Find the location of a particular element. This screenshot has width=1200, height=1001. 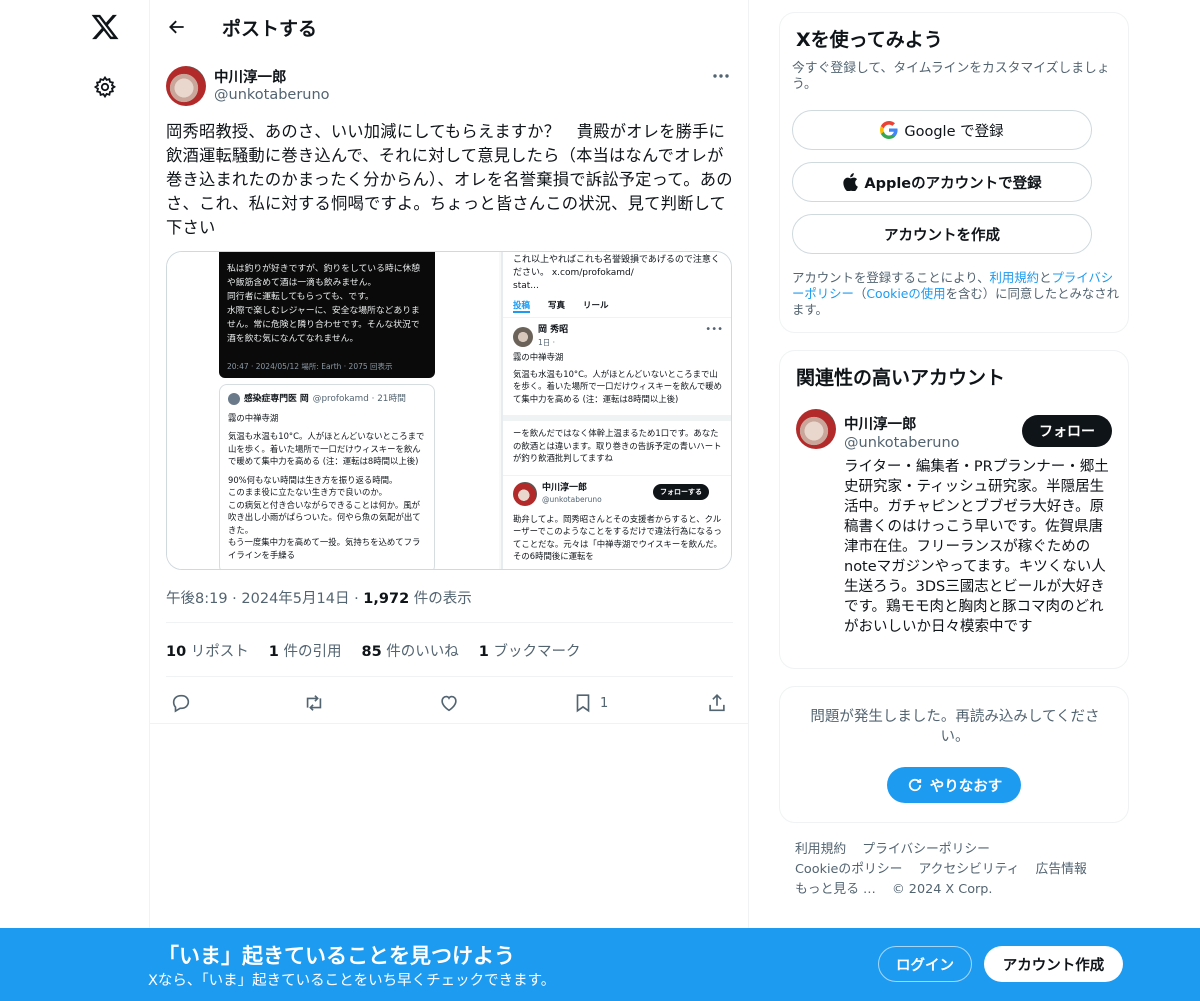

quote-paragraph: 霧の中禅寺湖 is located at coordinates (253, 417).